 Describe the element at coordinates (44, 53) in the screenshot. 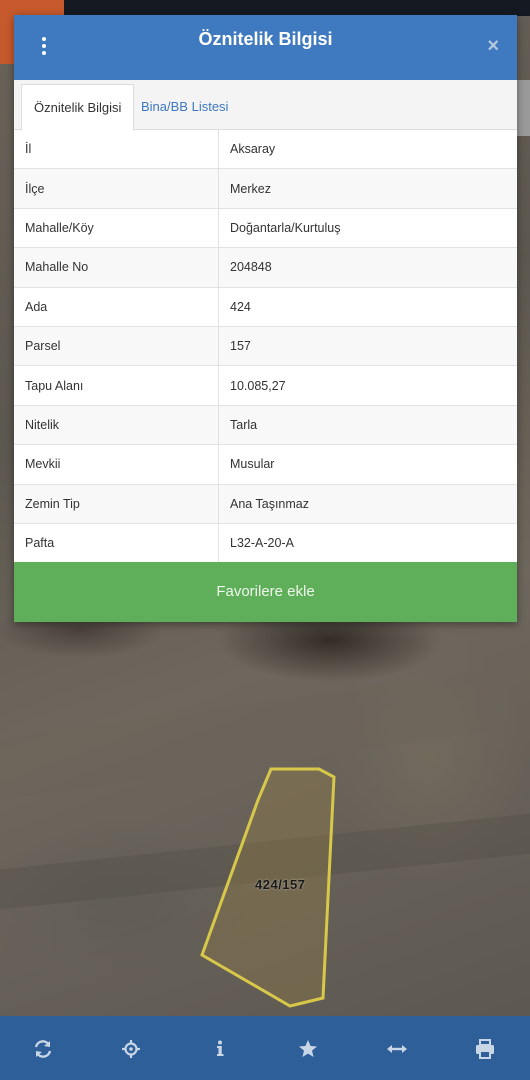

I see `dot-icon` at that location.